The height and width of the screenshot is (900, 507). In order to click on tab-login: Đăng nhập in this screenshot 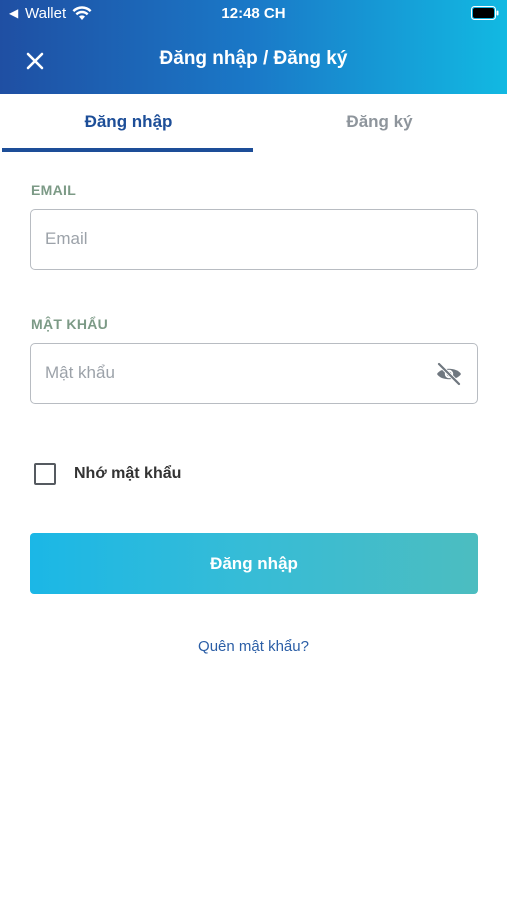, I will do `click(128, 123)`.